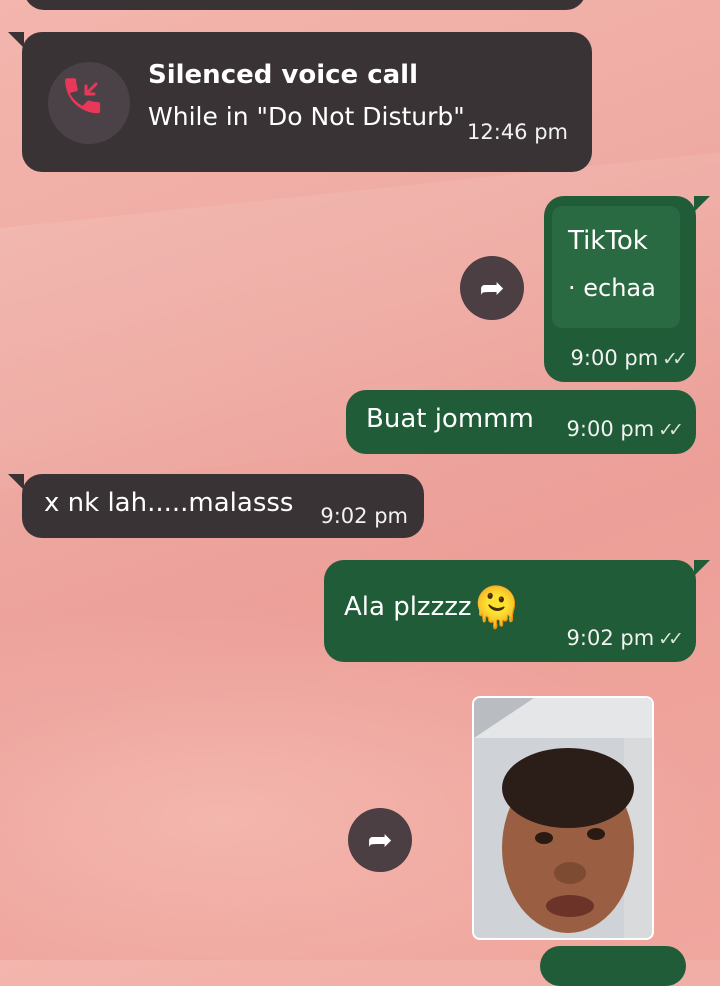 The image size is (720, 986). What do you see at coordinates (517, 132) in the screenshot?
I see `call-time: 12:46 pm` at bounding box center [517, 132].